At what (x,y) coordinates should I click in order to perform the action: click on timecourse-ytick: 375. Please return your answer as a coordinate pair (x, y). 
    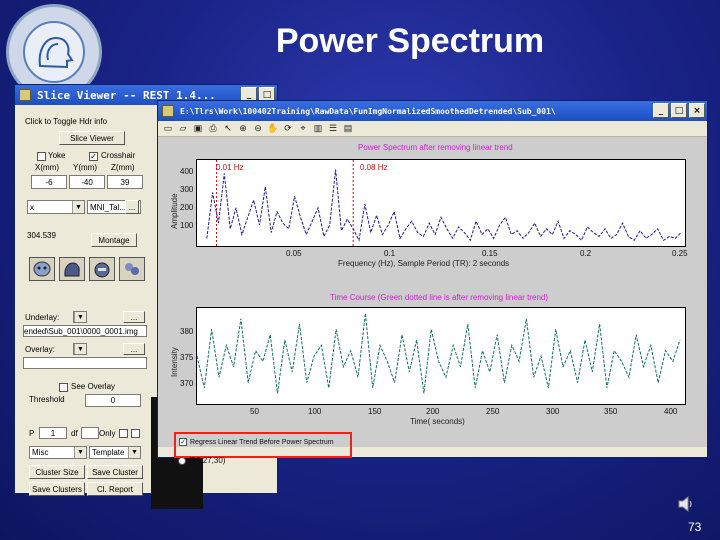
    Looking at the image, I should click on (187, 357).